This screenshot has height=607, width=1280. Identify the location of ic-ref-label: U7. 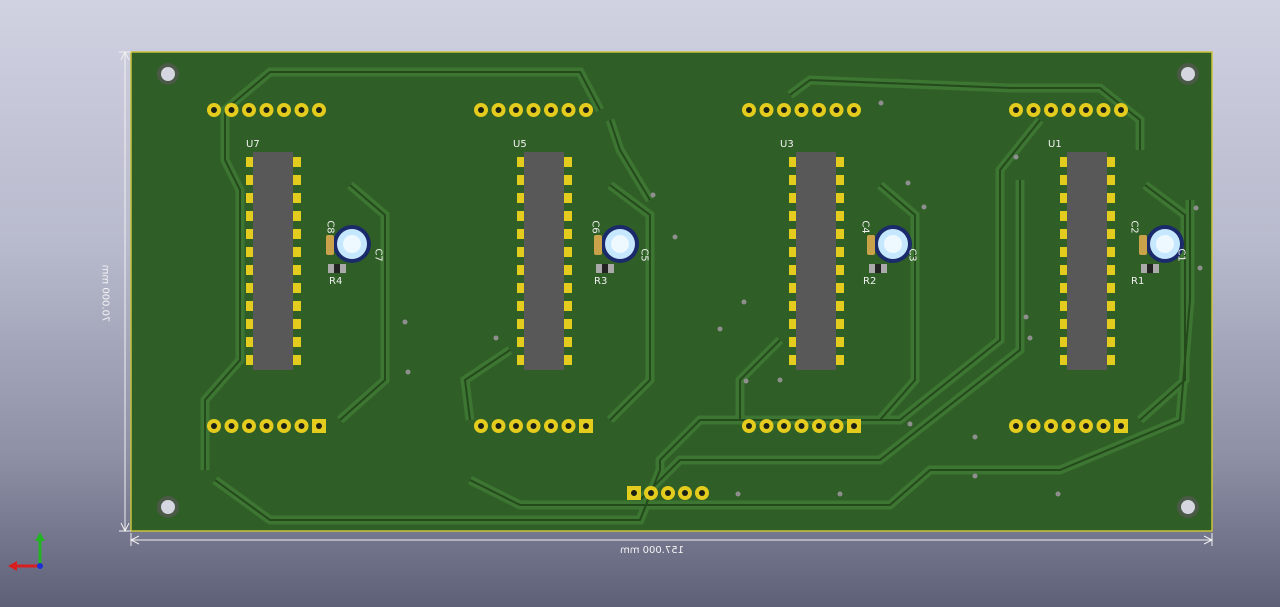
(253, 144).